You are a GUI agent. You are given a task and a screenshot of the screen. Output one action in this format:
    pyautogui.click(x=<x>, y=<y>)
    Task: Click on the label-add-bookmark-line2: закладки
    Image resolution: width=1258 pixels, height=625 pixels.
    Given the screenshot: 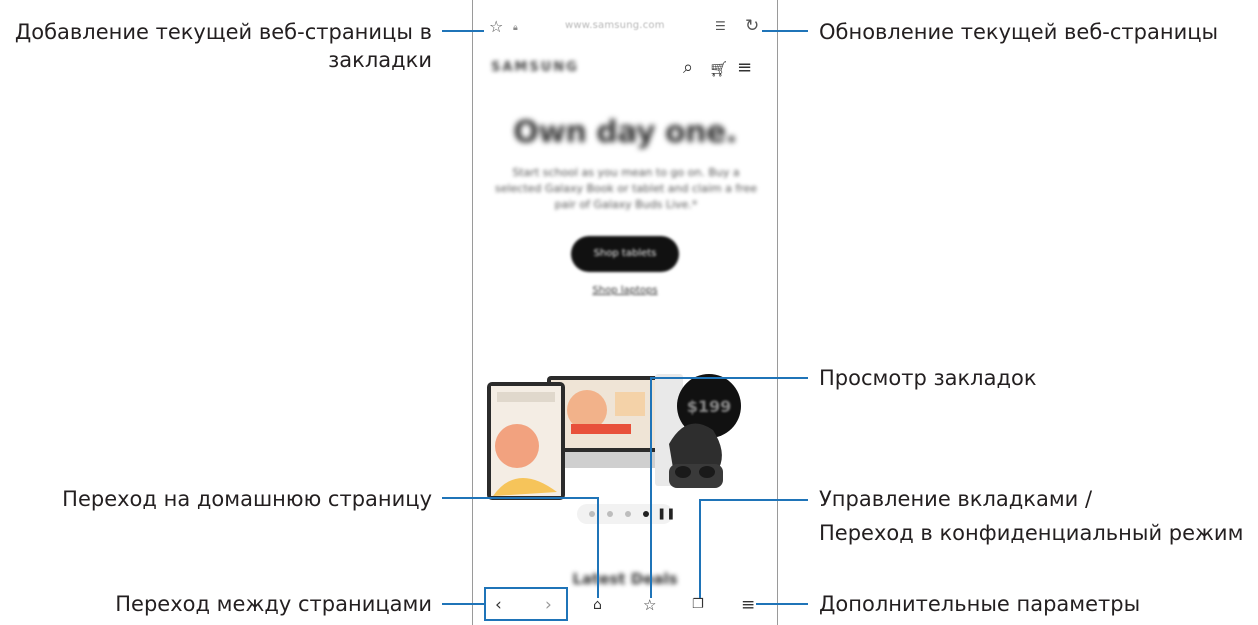 What is the action you would take?
    pyautogui.click(x=380, y=60)
    